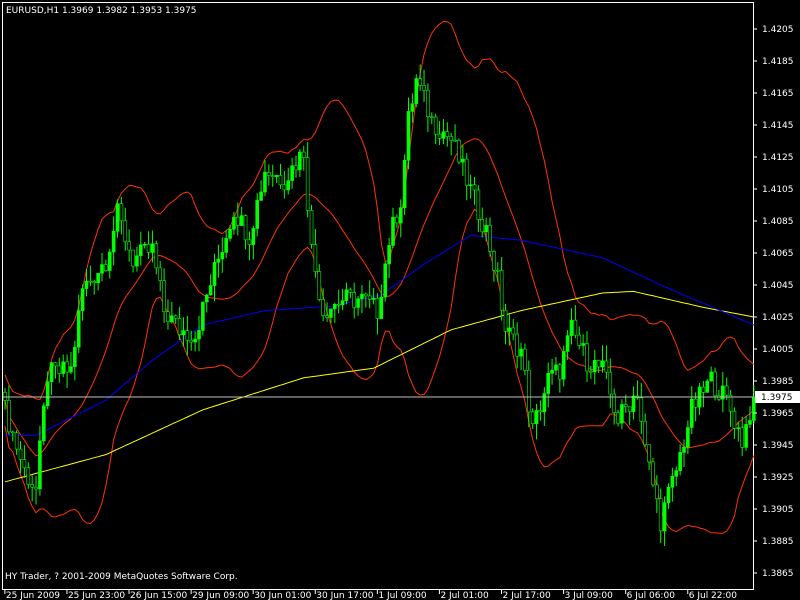  Describe the element at coordinates (778, 158) in the screenshot. I see `y-tick-label: 1.4125` at that location.